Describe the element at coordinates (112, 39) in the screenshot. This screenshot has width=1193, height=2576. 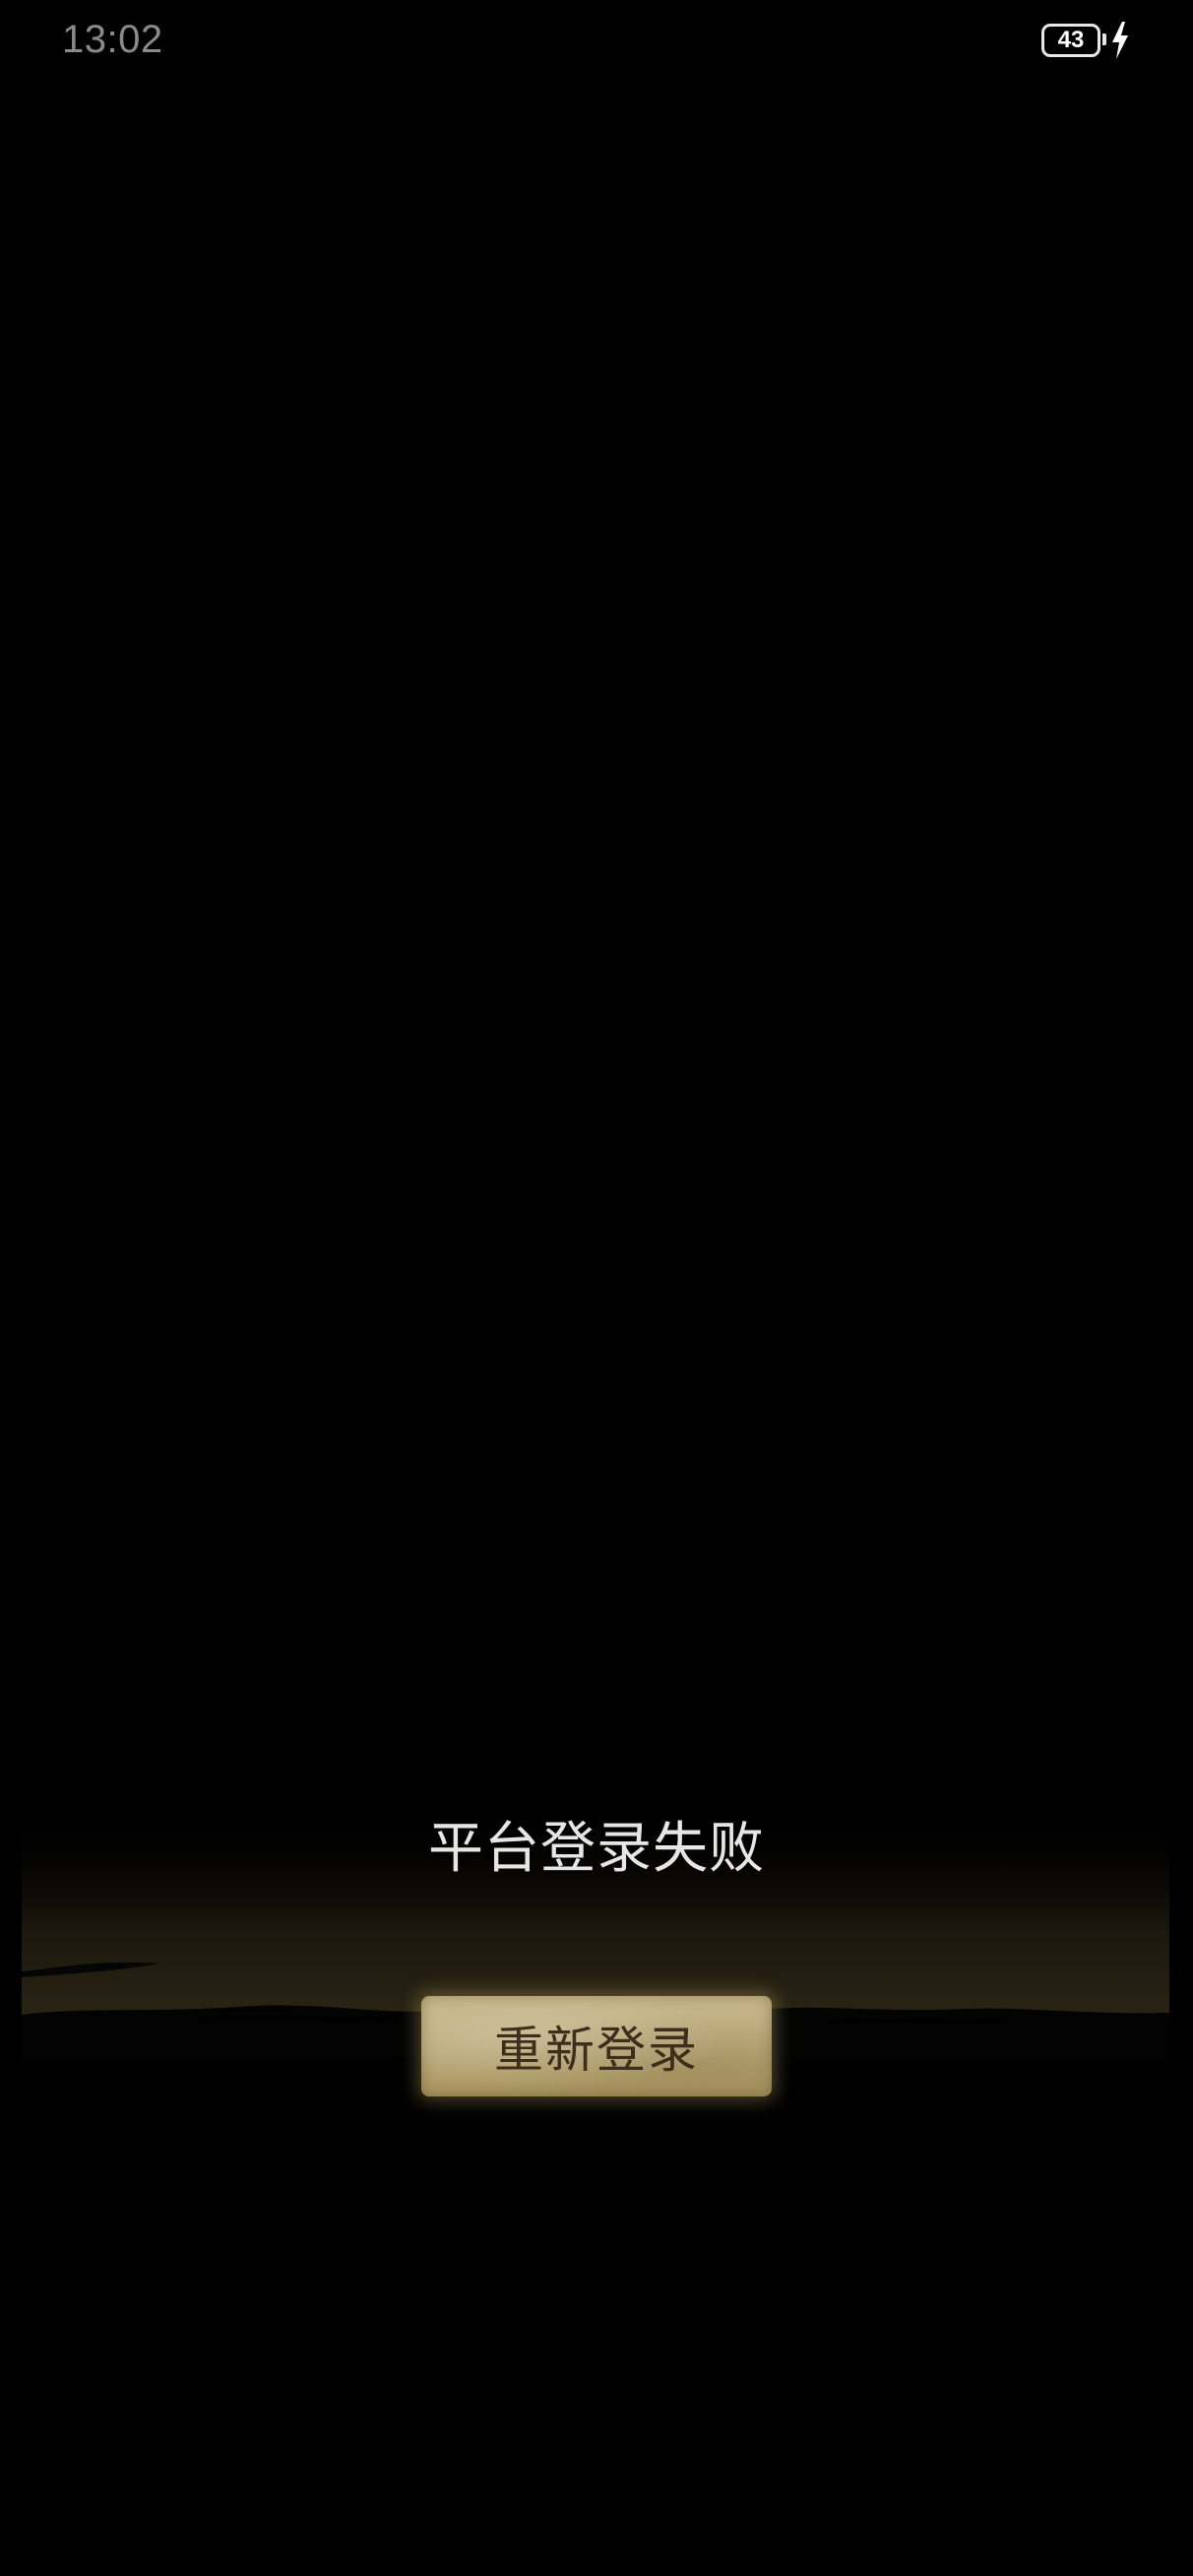
I see `status-time: 13:02` at that location.